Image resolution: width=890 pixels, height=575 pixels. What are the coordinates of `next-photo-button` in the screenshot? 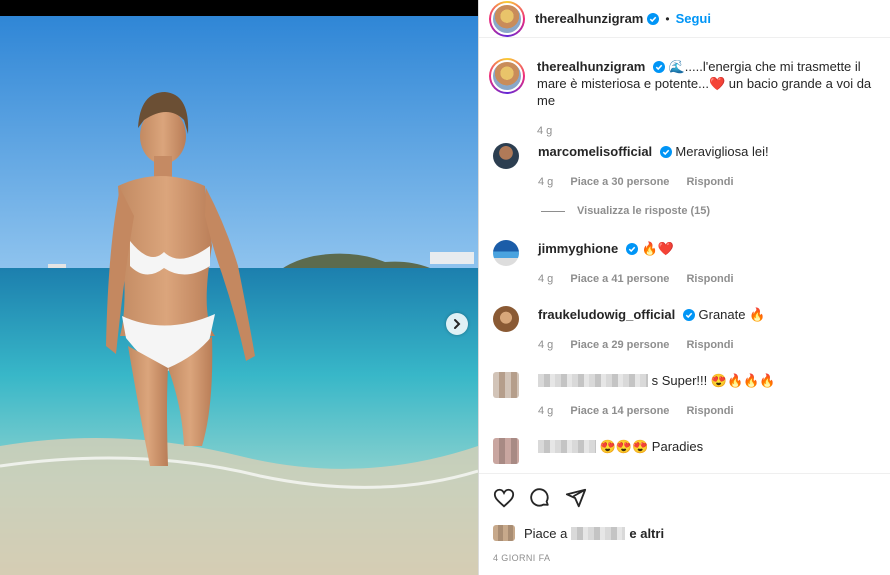 It's located at (457, 324).